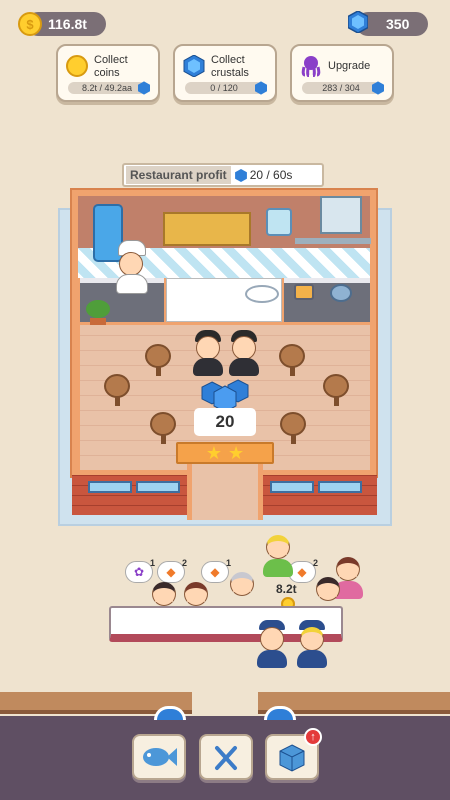 Image resolution: width=450 pixels, height=800 pixels. Describe the element at coordinates (349, 66) in the screenshot. I see `card-title: Upgrade` at that location.